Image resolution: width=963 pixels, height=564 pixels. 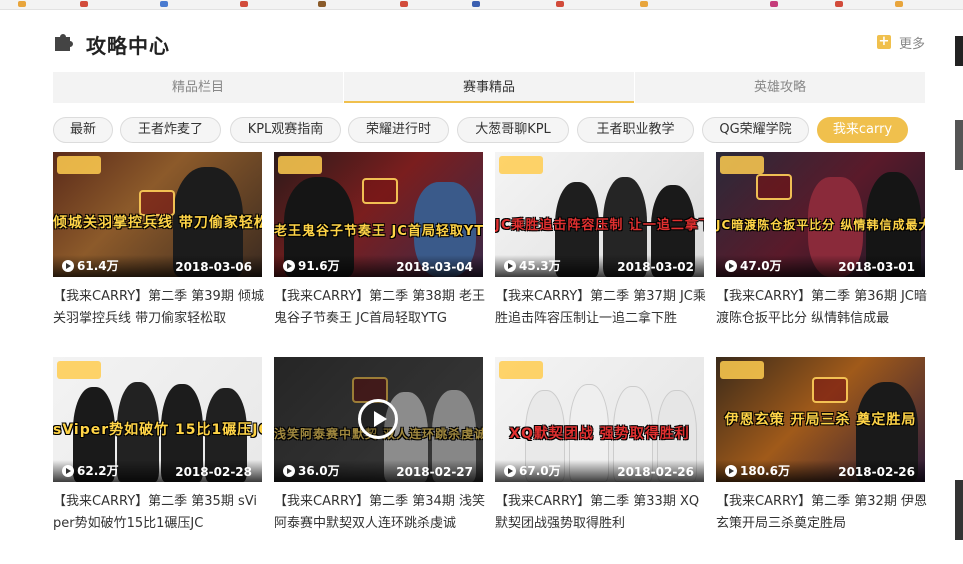 I want to click on video-date: 2018-03-06, so click(x=213, y=267).